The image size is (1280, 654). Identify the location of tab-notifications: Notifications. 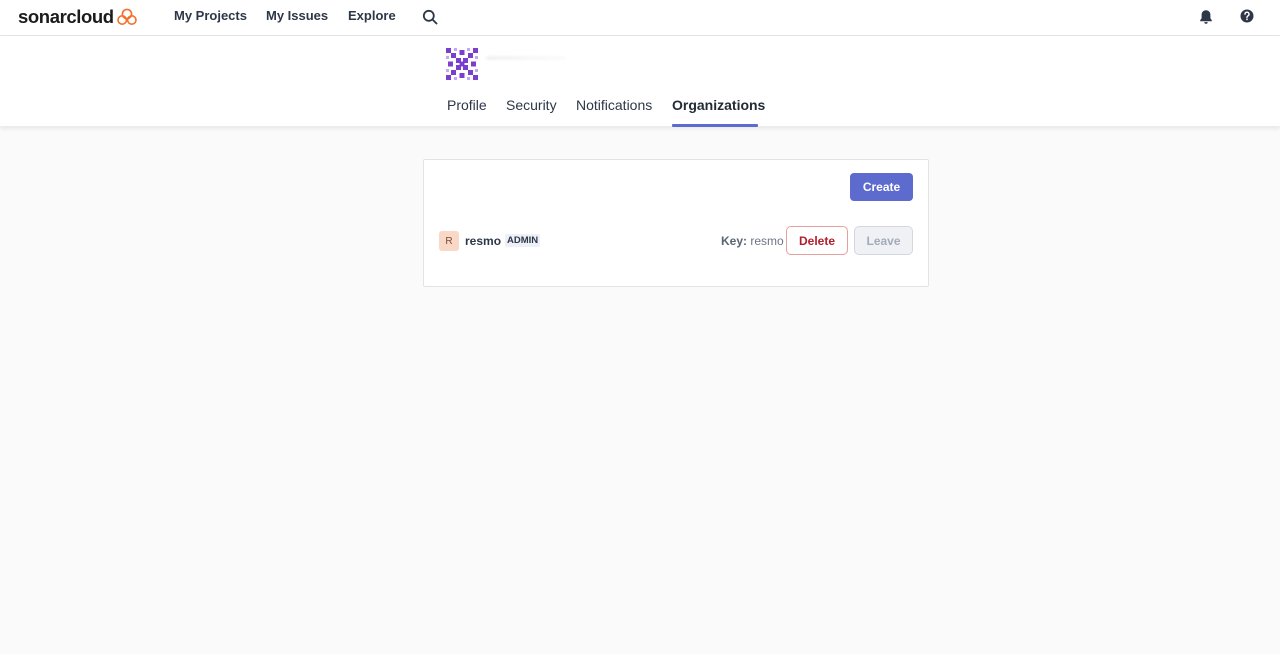
(614, 105).